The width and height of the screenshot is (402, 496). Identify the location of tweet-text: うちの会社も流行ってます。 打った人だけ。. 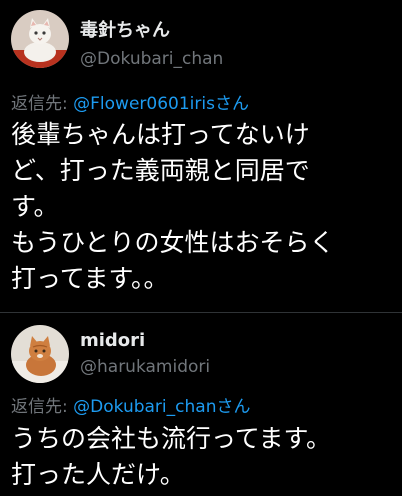
(203, 457).